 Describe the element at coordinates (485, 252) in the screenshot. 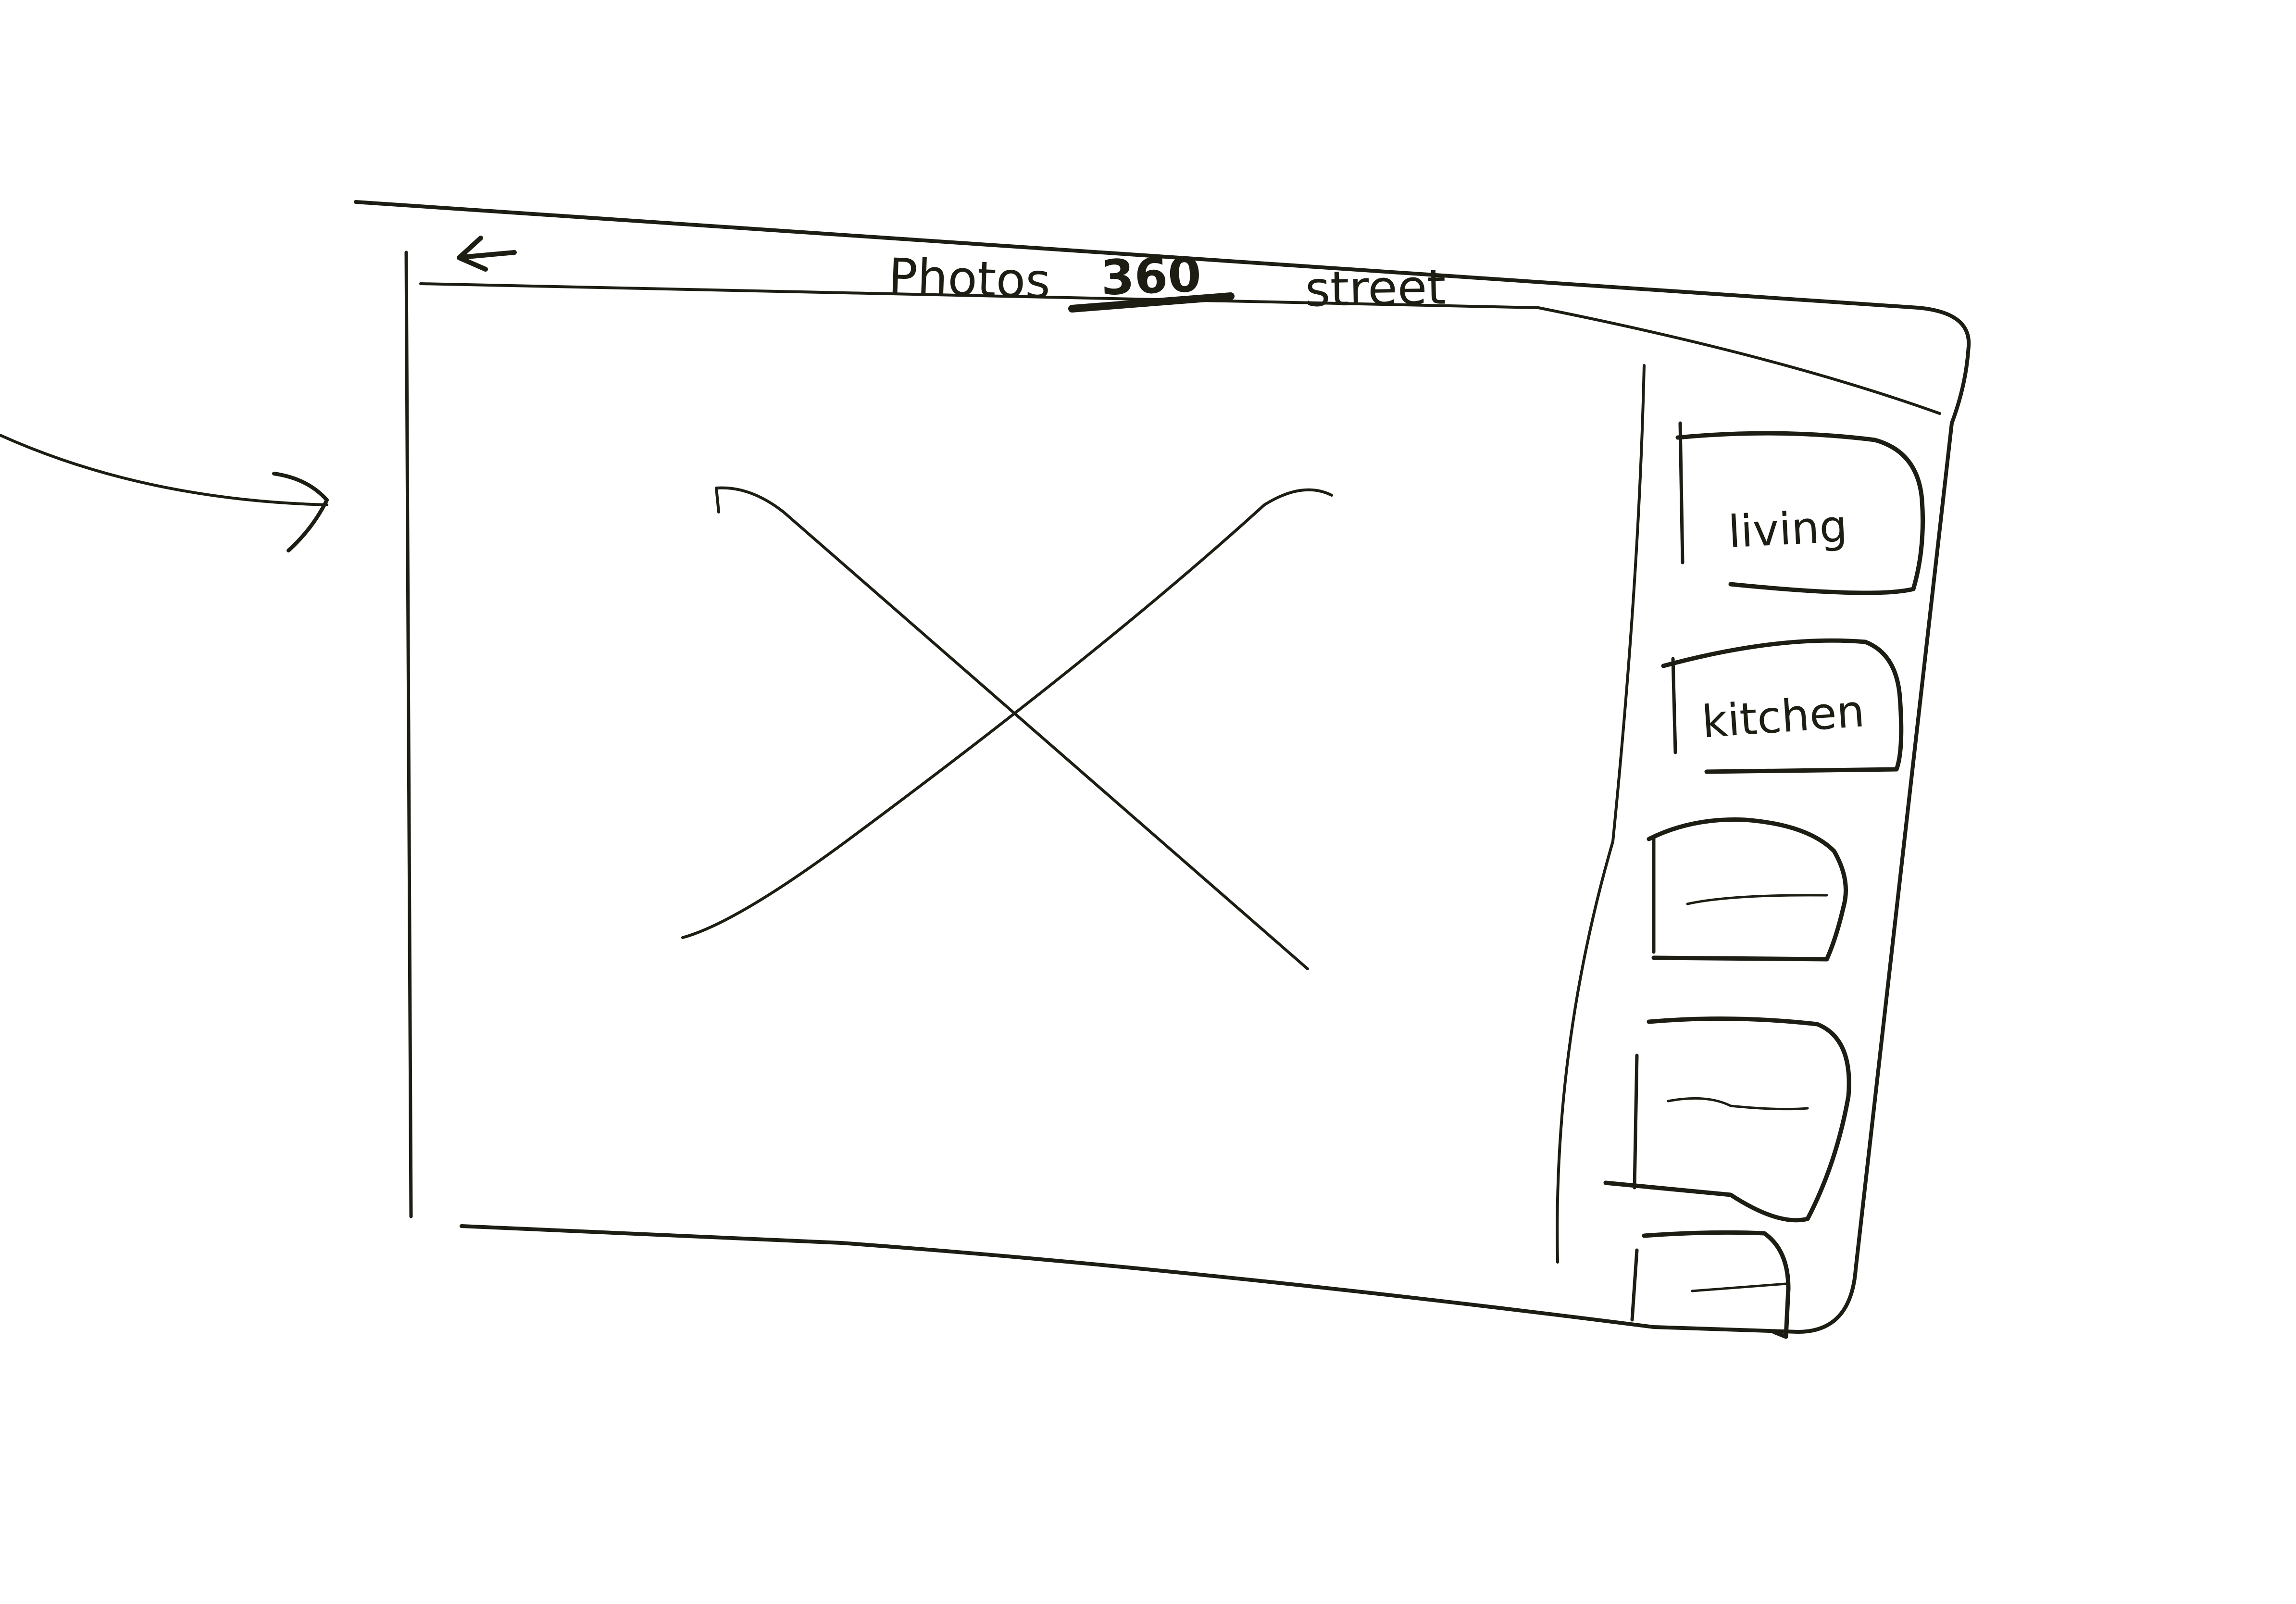

I see `back-button` at that location.